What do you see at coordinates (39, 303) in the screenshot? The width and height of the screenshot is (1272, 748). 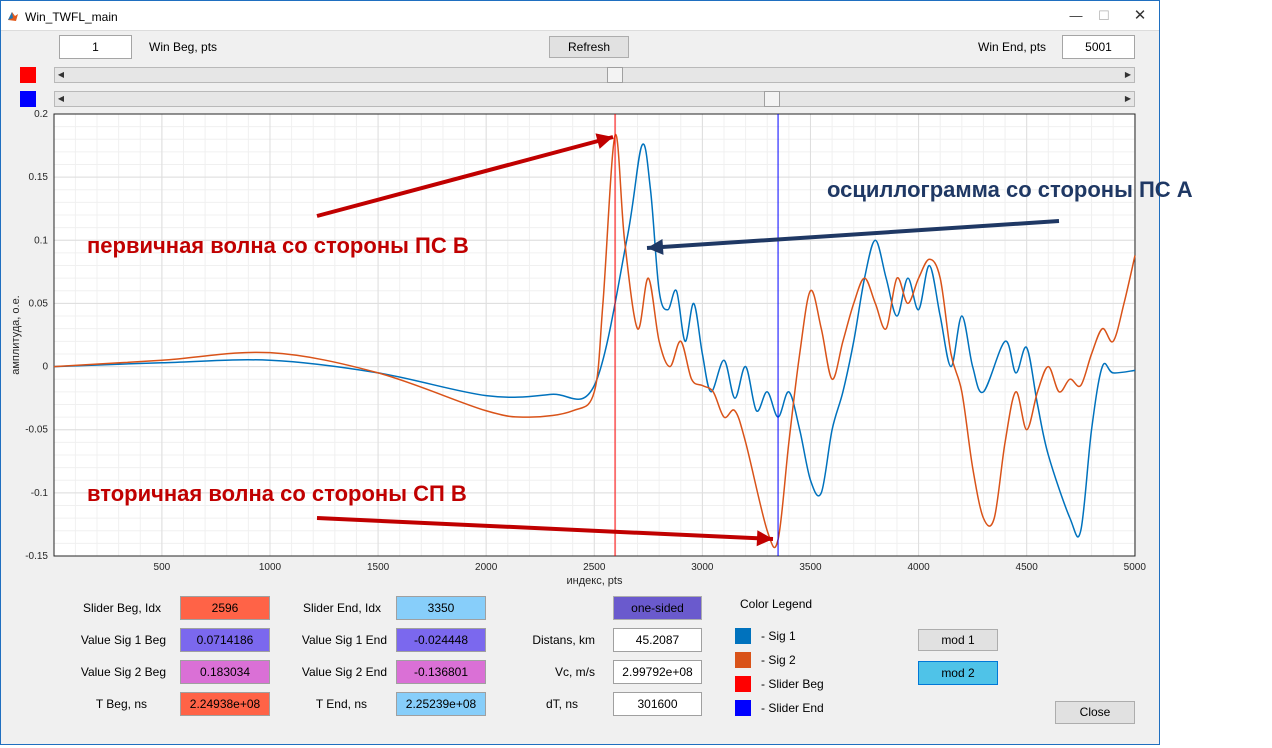 I see `y-tick-label: 0.05` at bounding box center [39, 303].